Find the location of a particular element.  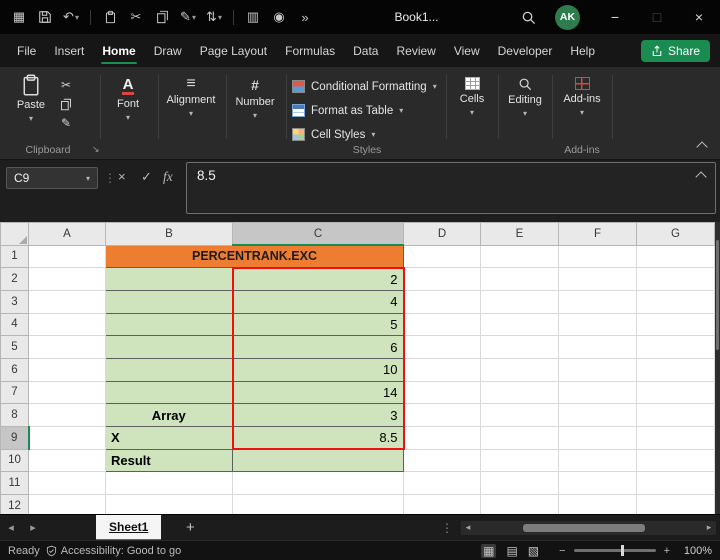

cell-E11 is located at coordinates (519, 483).